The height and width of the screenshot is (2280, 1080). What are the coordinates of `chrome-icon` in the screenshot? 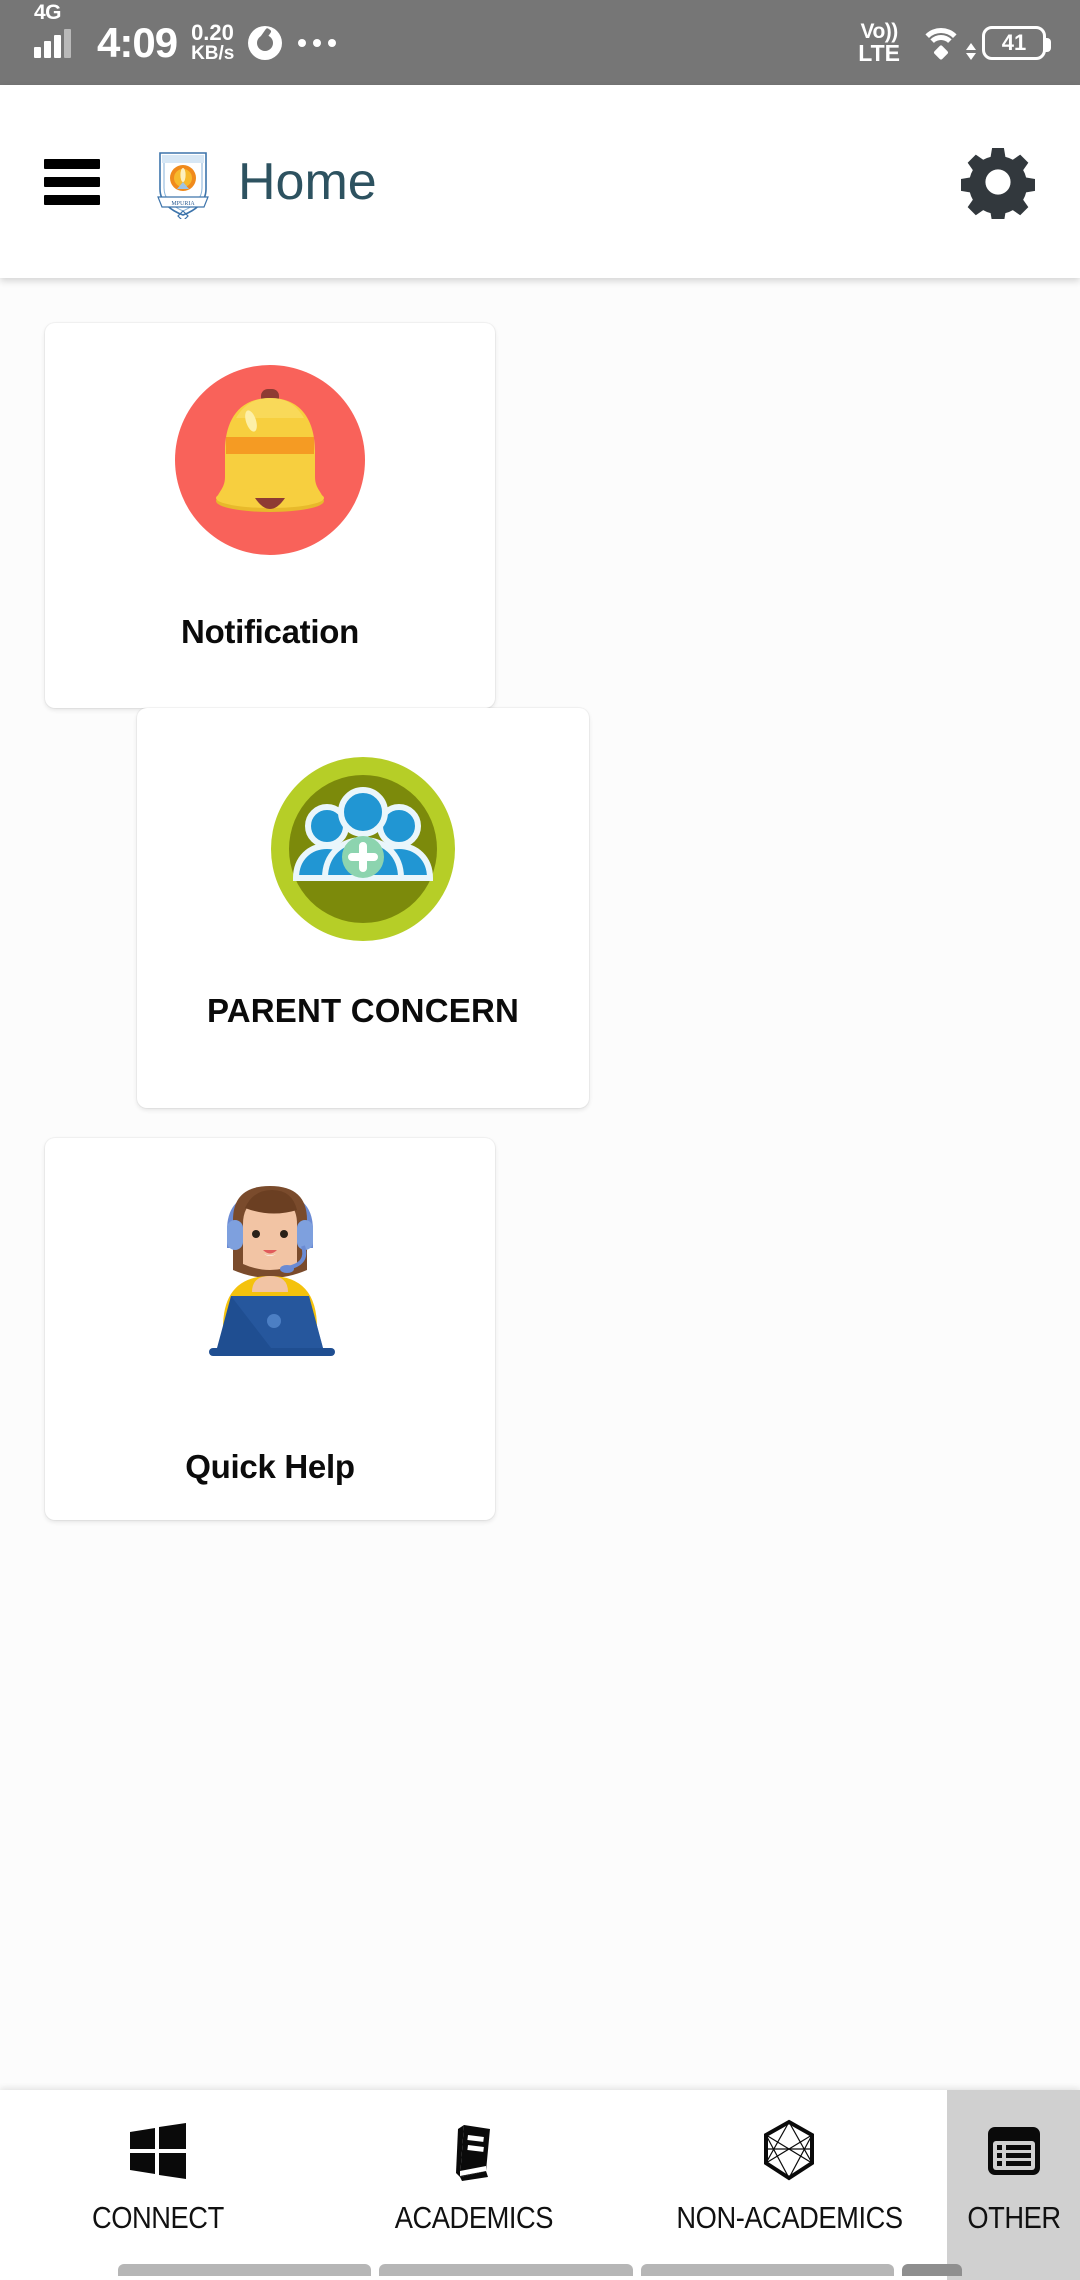 It's located at (265, 42).